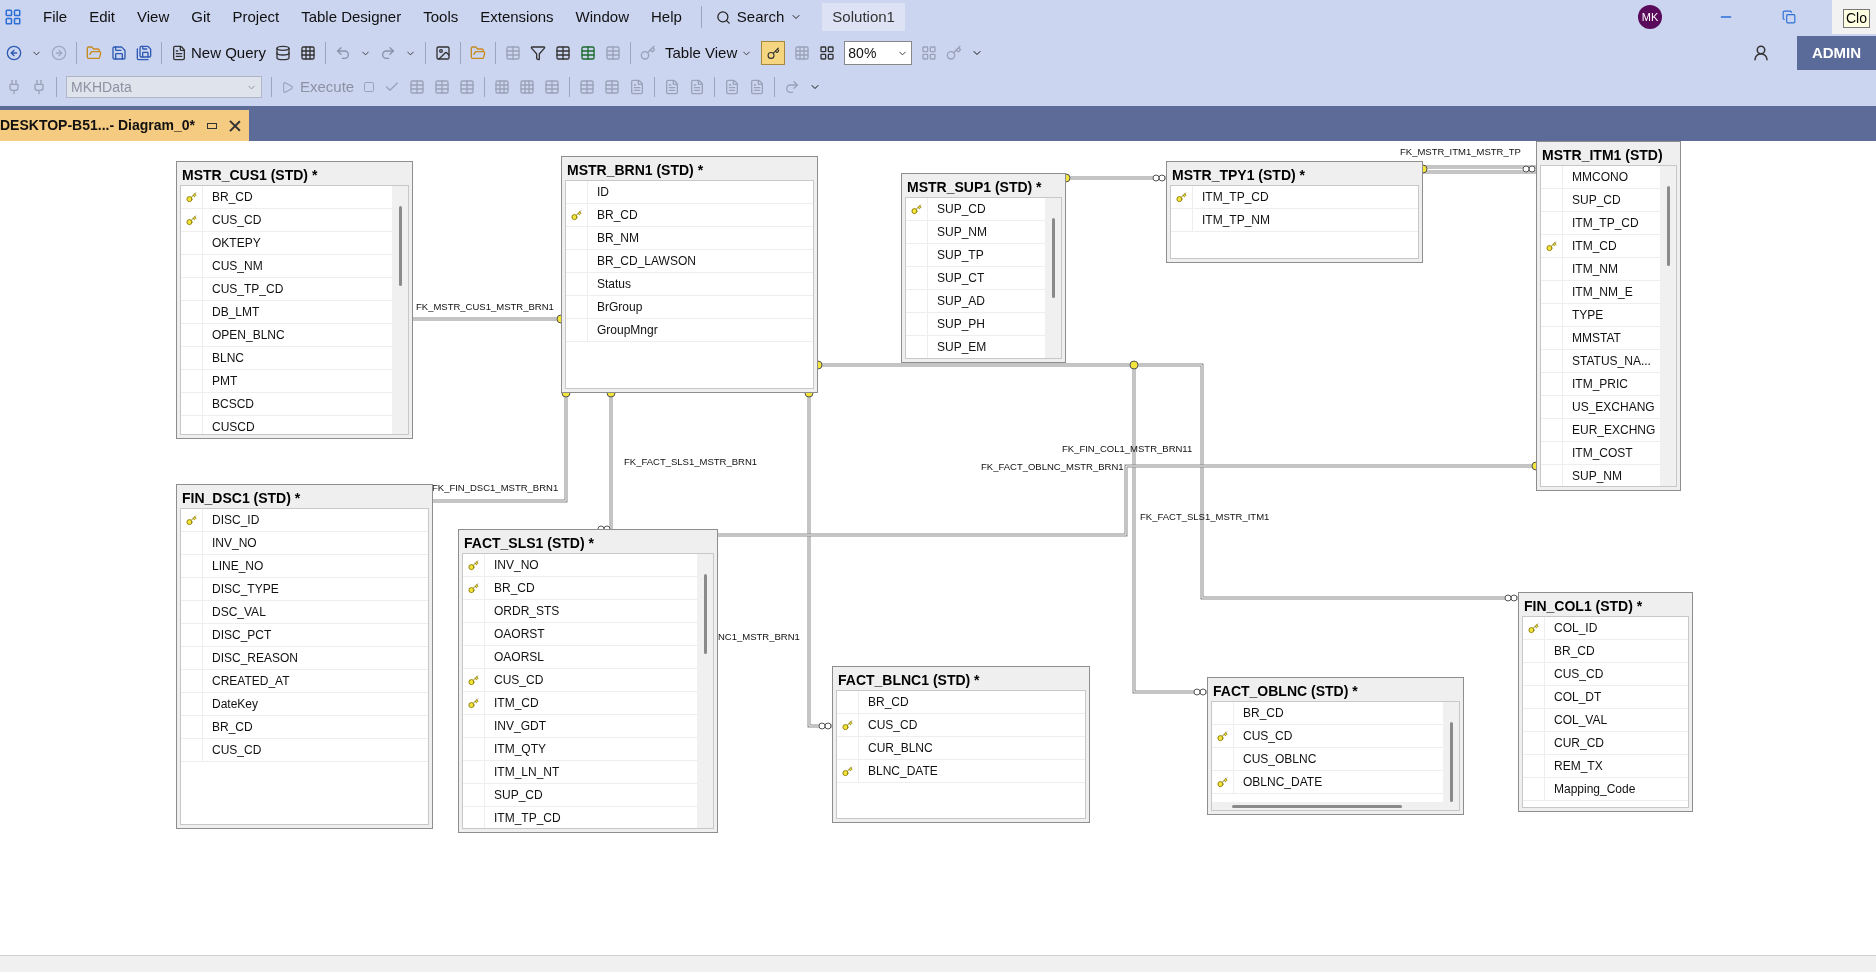 The image size is (1876, 972). I want to click on menu-item: Edit, so click(102, 17).